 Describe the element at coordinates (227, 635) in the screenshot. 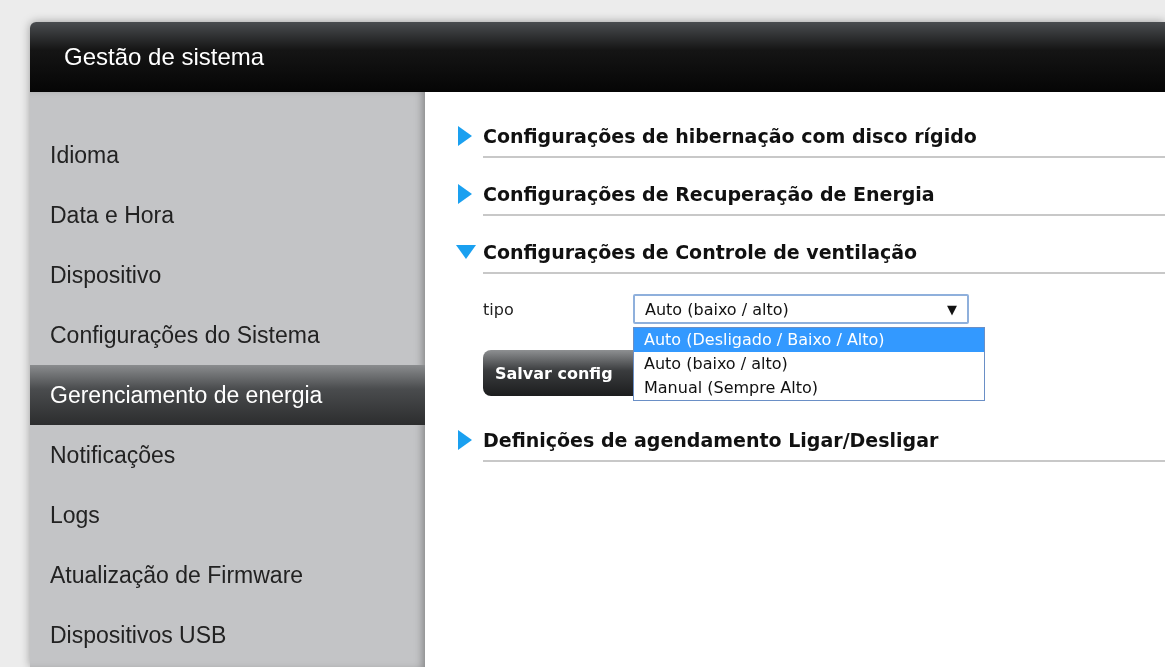

I see `sidebar-item: Dispositivos USB` at that location.